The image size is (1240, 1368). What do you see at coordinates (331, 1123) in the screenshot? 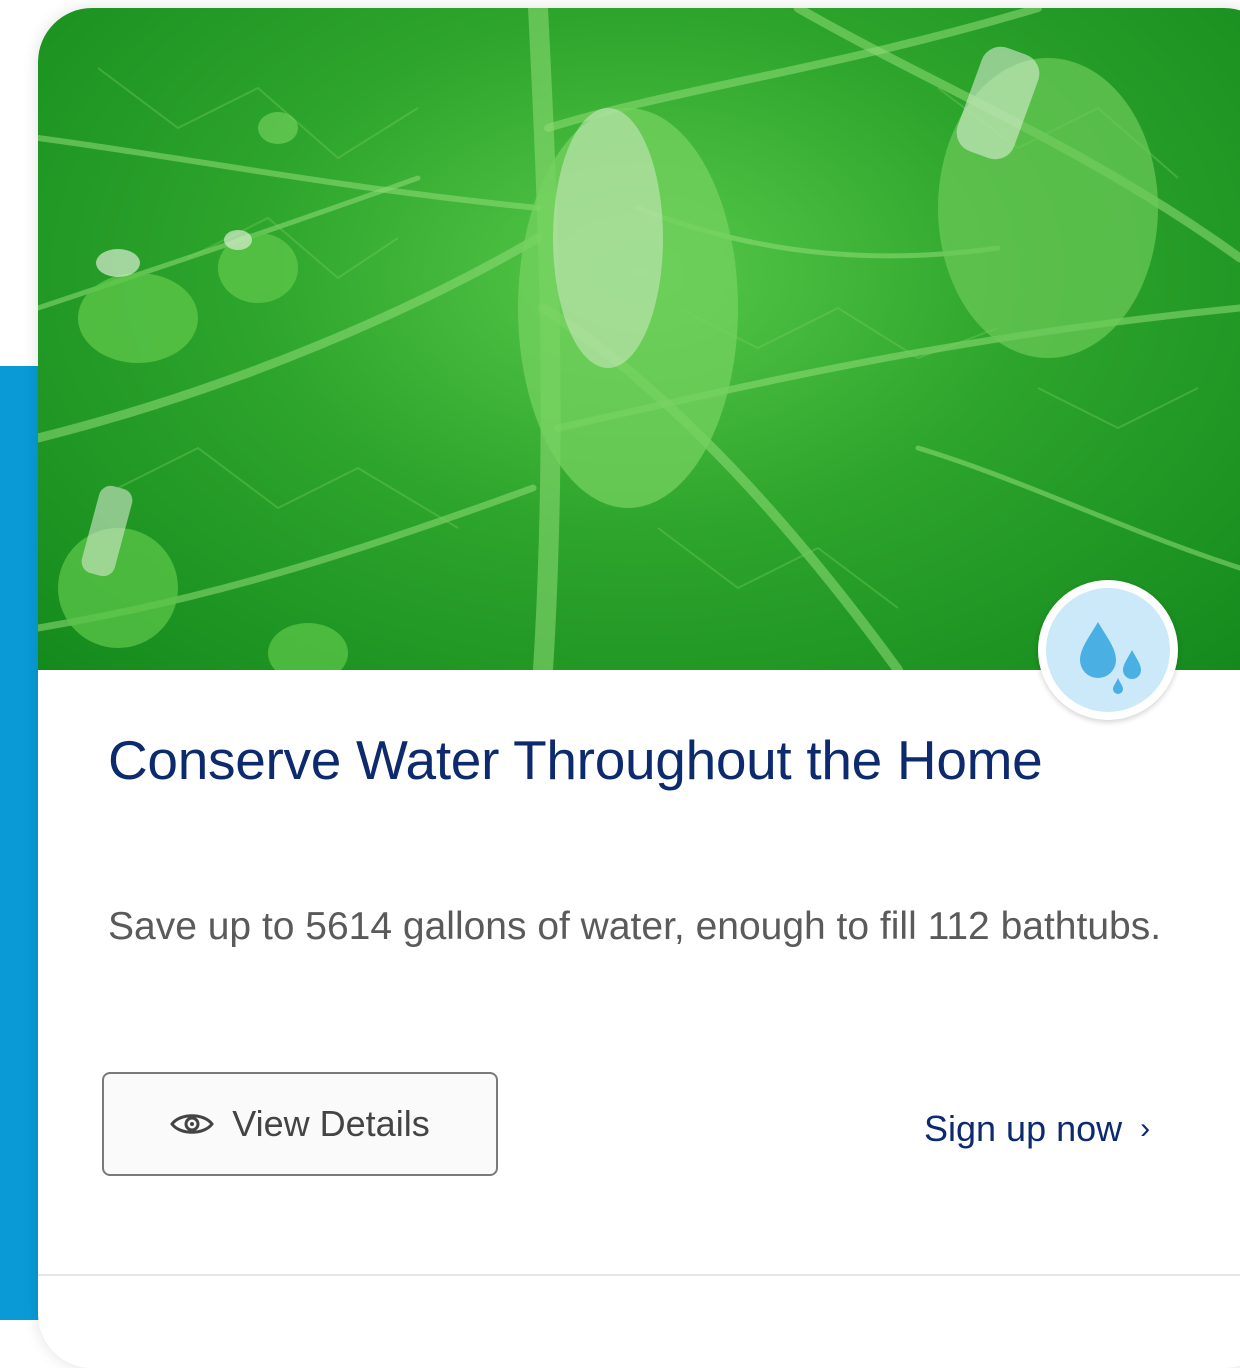
I see `view-details-label: View Details` at bounding box center [331, 1123].